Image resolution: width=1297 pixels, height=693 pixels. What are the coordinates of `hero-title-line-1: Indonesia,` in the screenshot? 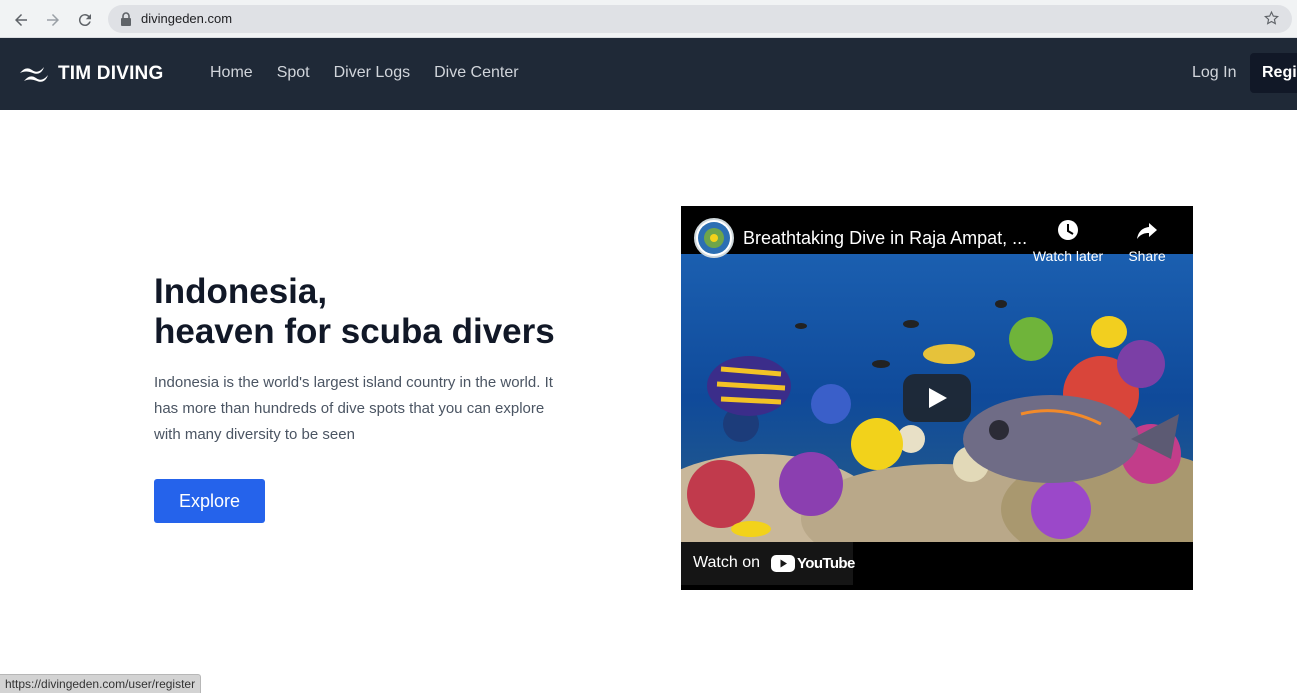 It's located at (241, 291).